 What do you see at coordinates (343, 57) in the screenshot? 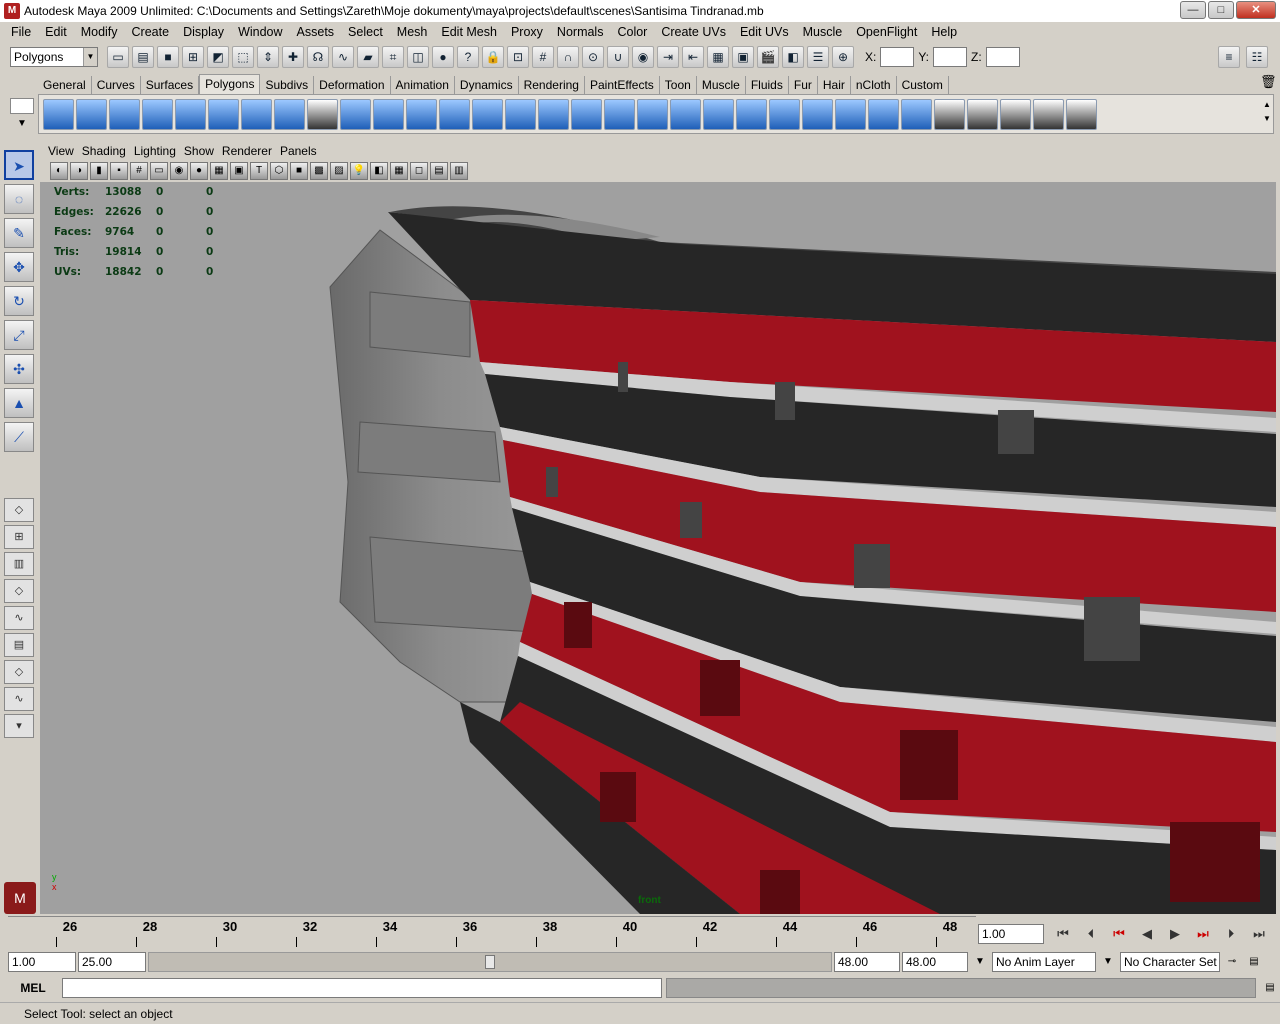
I see `select-curves-icon: ∿` at bounding box center [343, 57].